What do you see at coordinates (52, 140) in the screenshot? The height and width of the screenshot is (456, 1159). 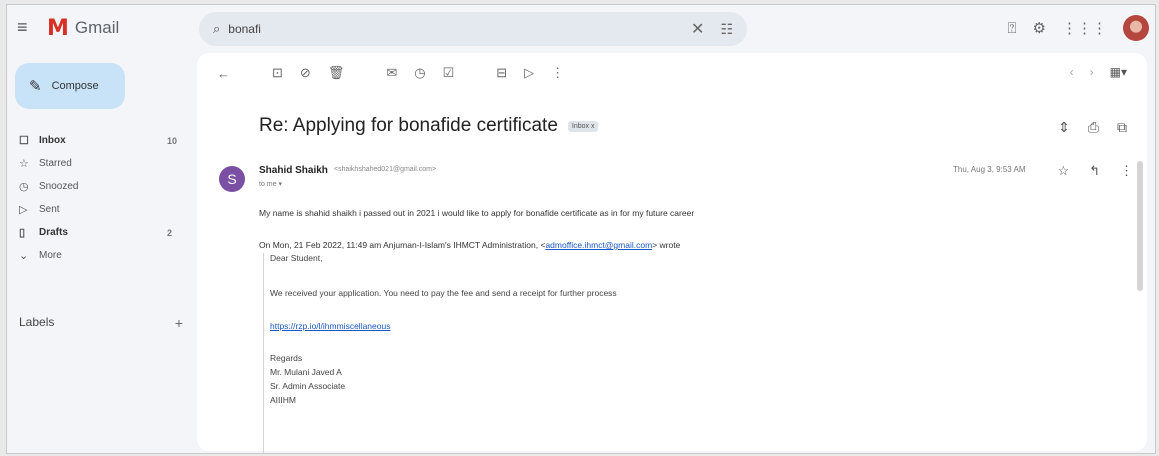 I see `sidebar-item-label: Inbox` at bounding box center [52, 140].